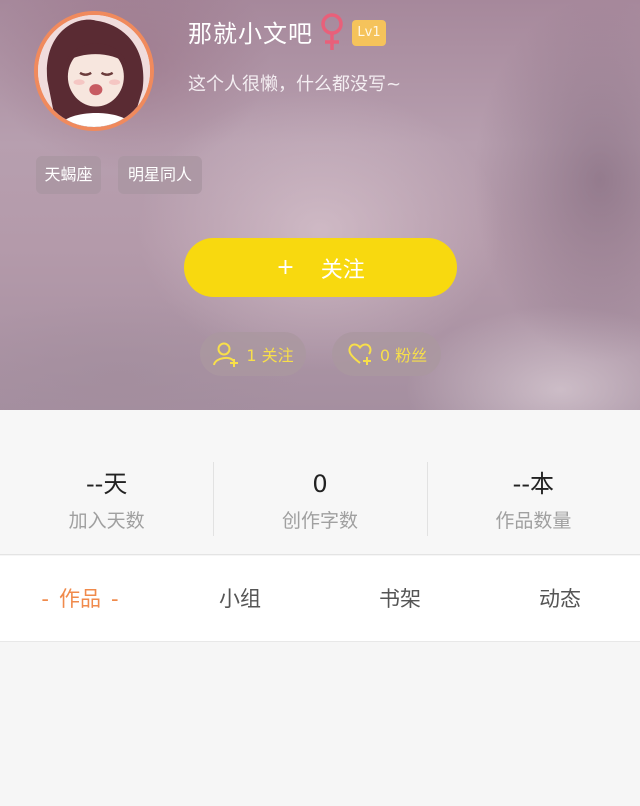  I want to click on tab-bar: - 作品 - 小组 书架 动态, so click(320, 599).